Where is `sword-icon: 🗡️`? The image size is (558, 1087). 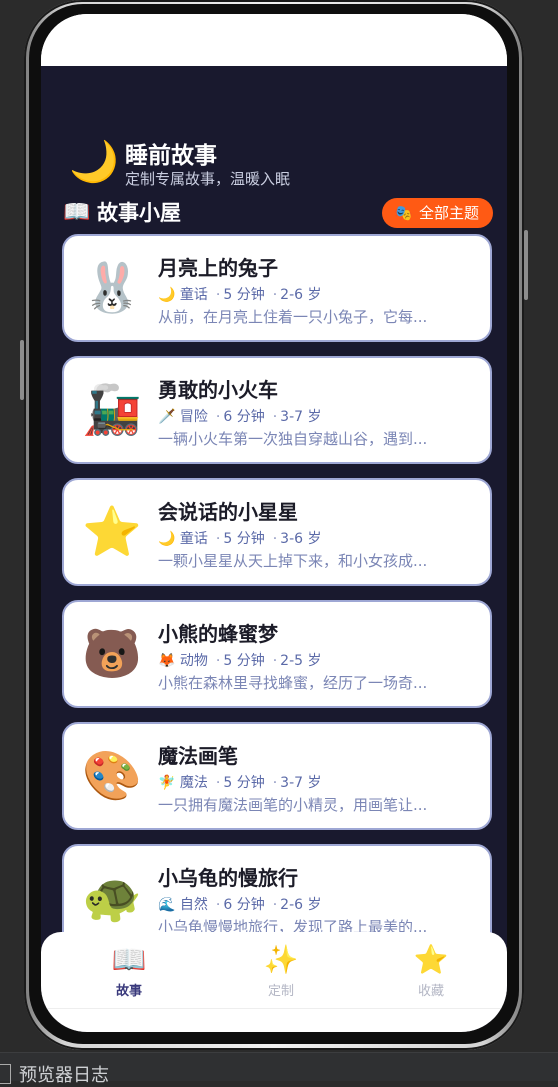
sword-icon: 🗡️ is located at coordinates (167, 417).